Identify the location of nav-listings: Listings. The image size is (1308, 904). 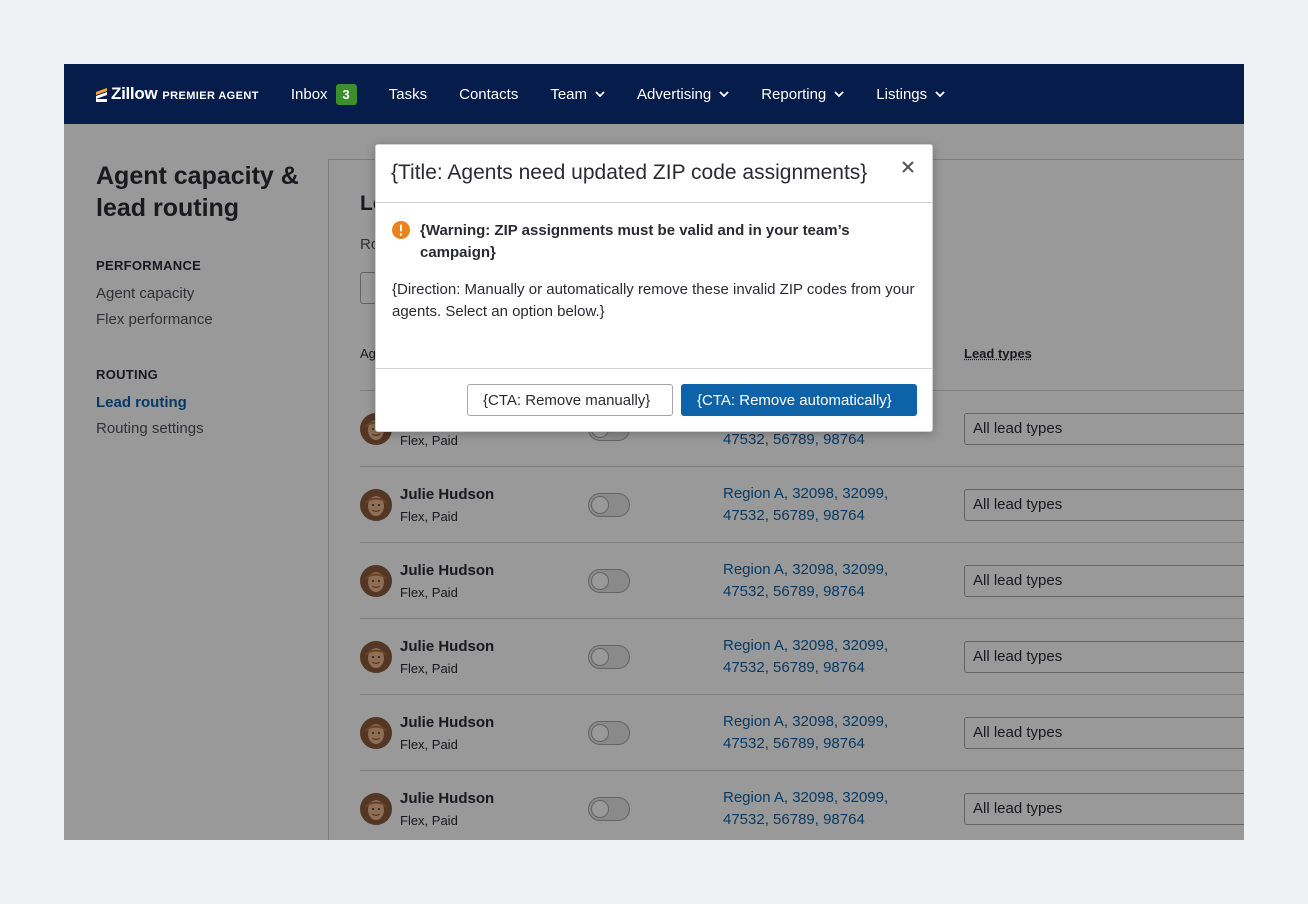
(910, 94).